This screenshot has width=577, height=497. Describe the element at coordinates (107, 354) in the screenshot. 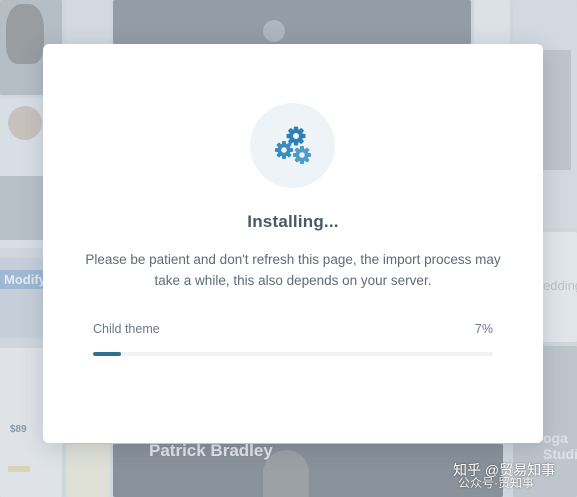

I see `progress-bar-fill` at that location.